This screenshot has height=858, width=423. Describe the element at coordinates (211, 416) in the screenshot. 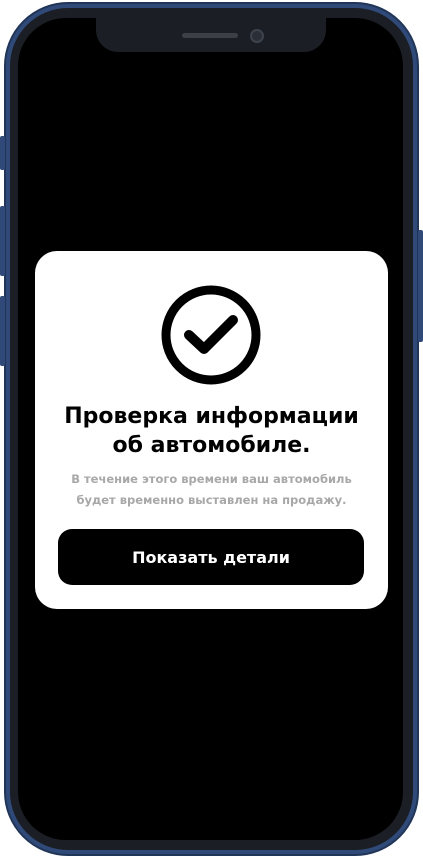

I see `dialog-title-line-1: Проверка информации` at that location.